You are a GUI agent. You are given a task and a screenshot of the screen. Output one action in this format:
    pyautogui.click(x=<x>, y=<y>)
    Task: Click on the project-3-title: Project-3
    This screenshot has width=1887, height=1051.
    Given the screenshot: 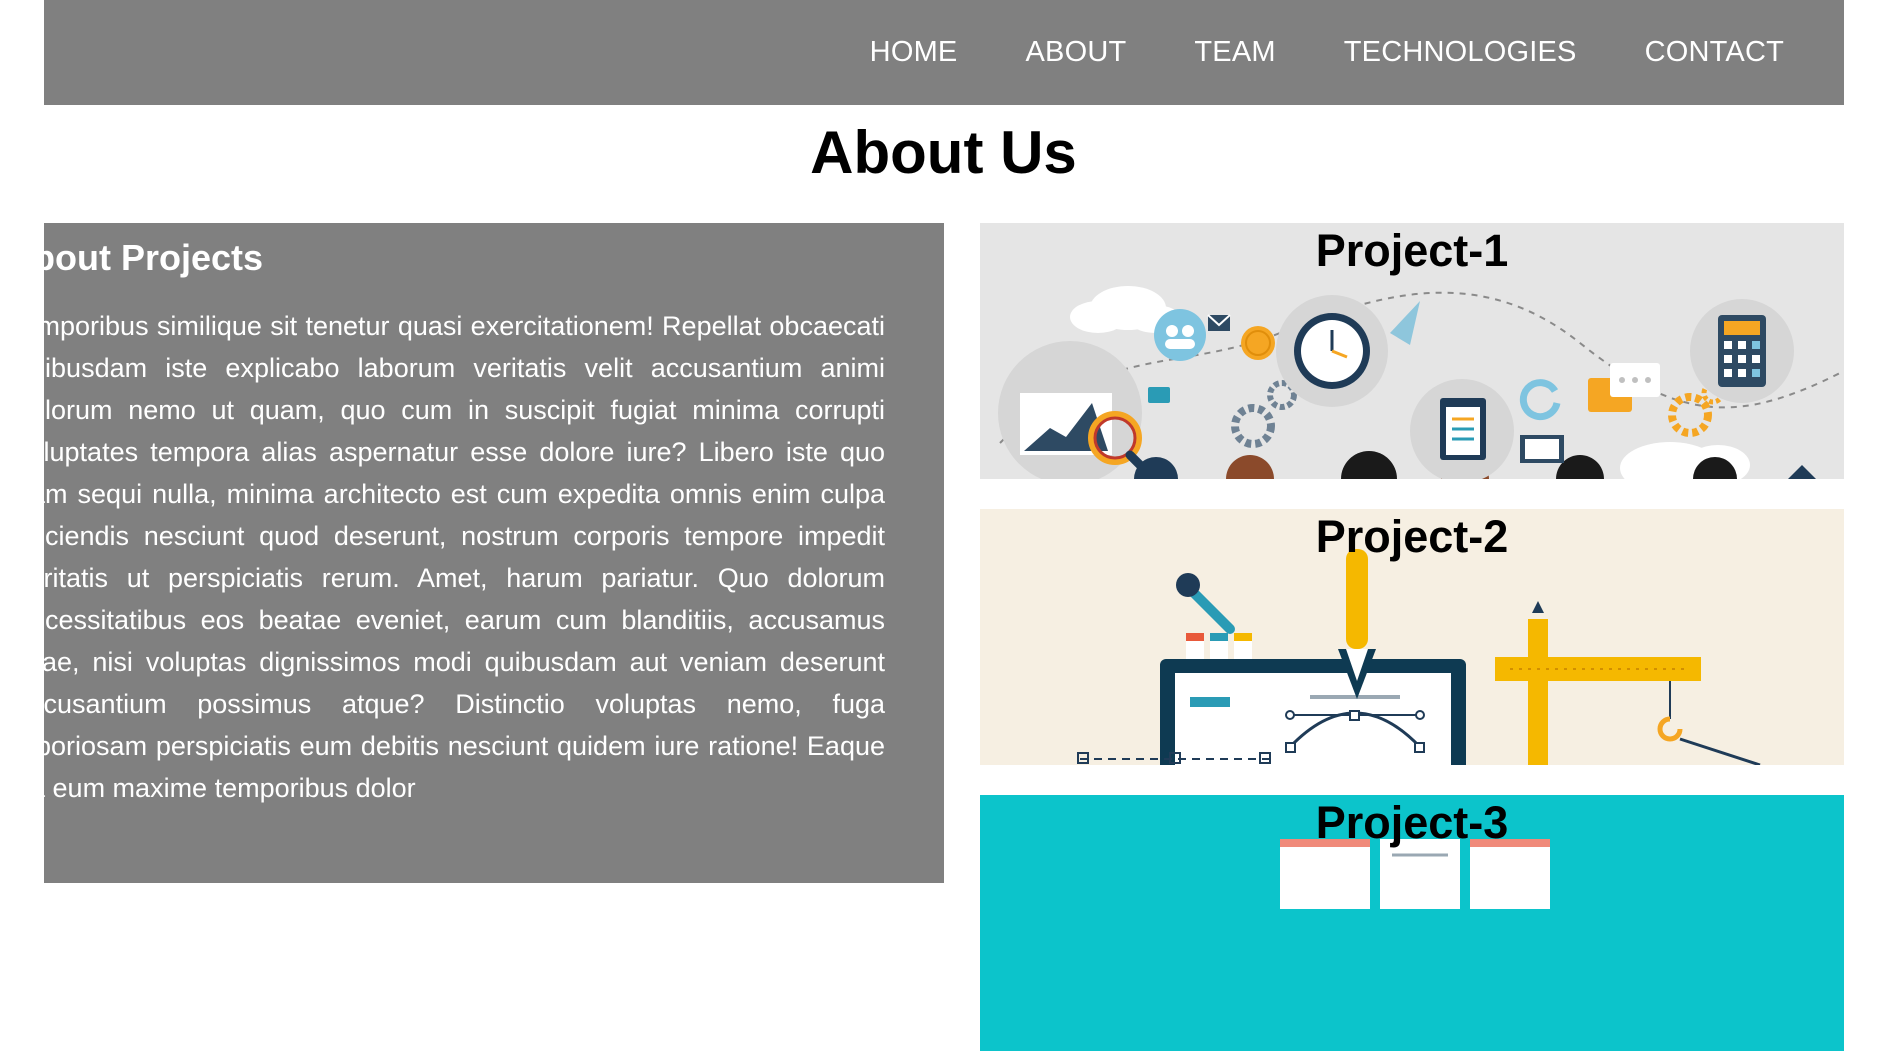 What is the action you would take?
    pyautogui.click(x=1412, y=822)
    